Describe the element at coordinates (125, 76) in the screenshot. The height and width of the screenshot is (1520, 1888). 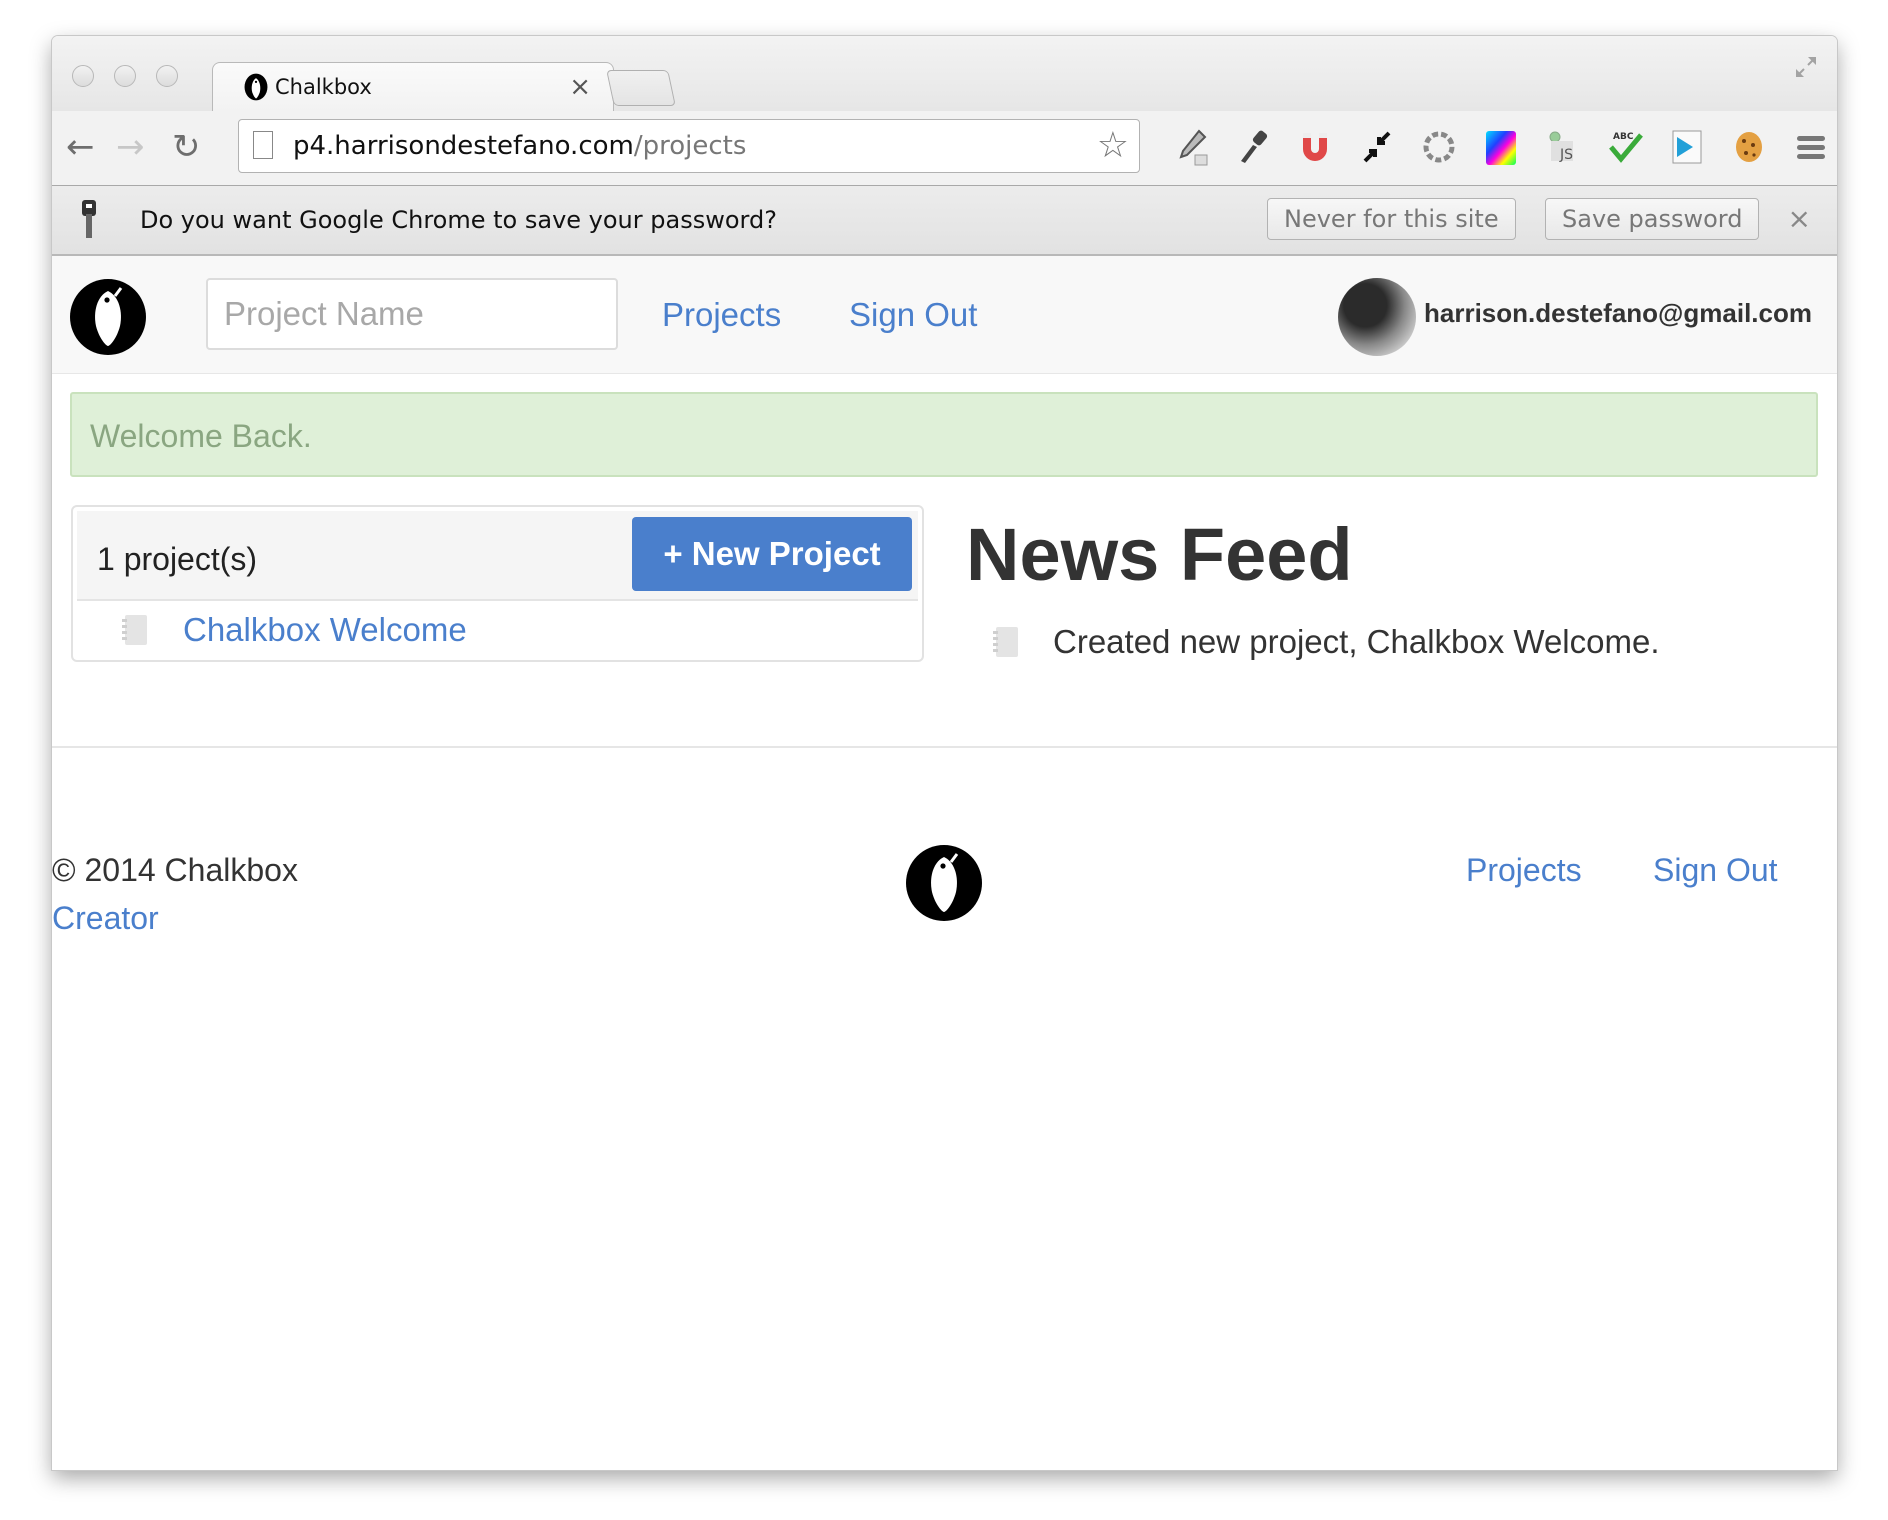
I see `minimize-window-button` at that location.